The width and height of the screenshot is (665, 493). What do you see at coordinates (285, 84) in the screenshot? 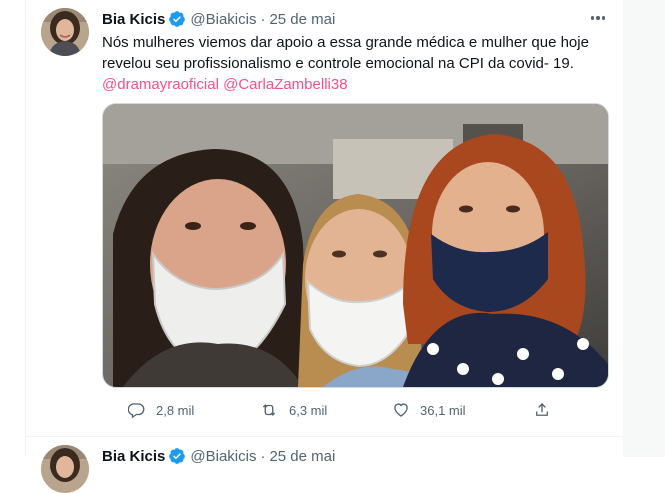
I see `mention-link: @CarlaZambelli38` at bounding box center [285, 84].